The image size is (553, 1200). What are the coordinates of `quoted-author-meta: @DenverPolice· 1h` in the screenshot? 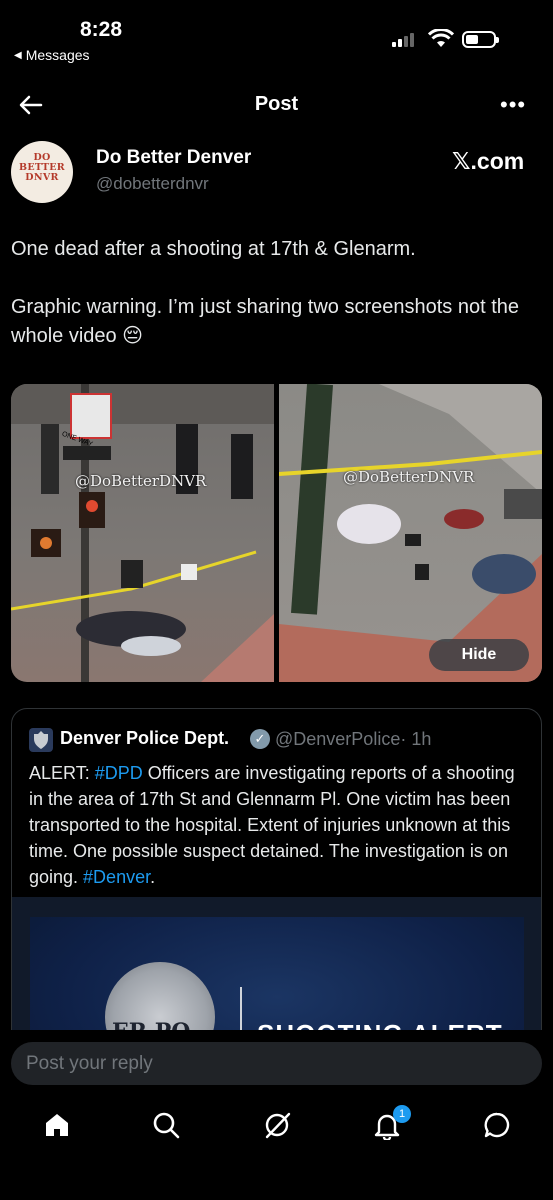 It's located at (353, 739).